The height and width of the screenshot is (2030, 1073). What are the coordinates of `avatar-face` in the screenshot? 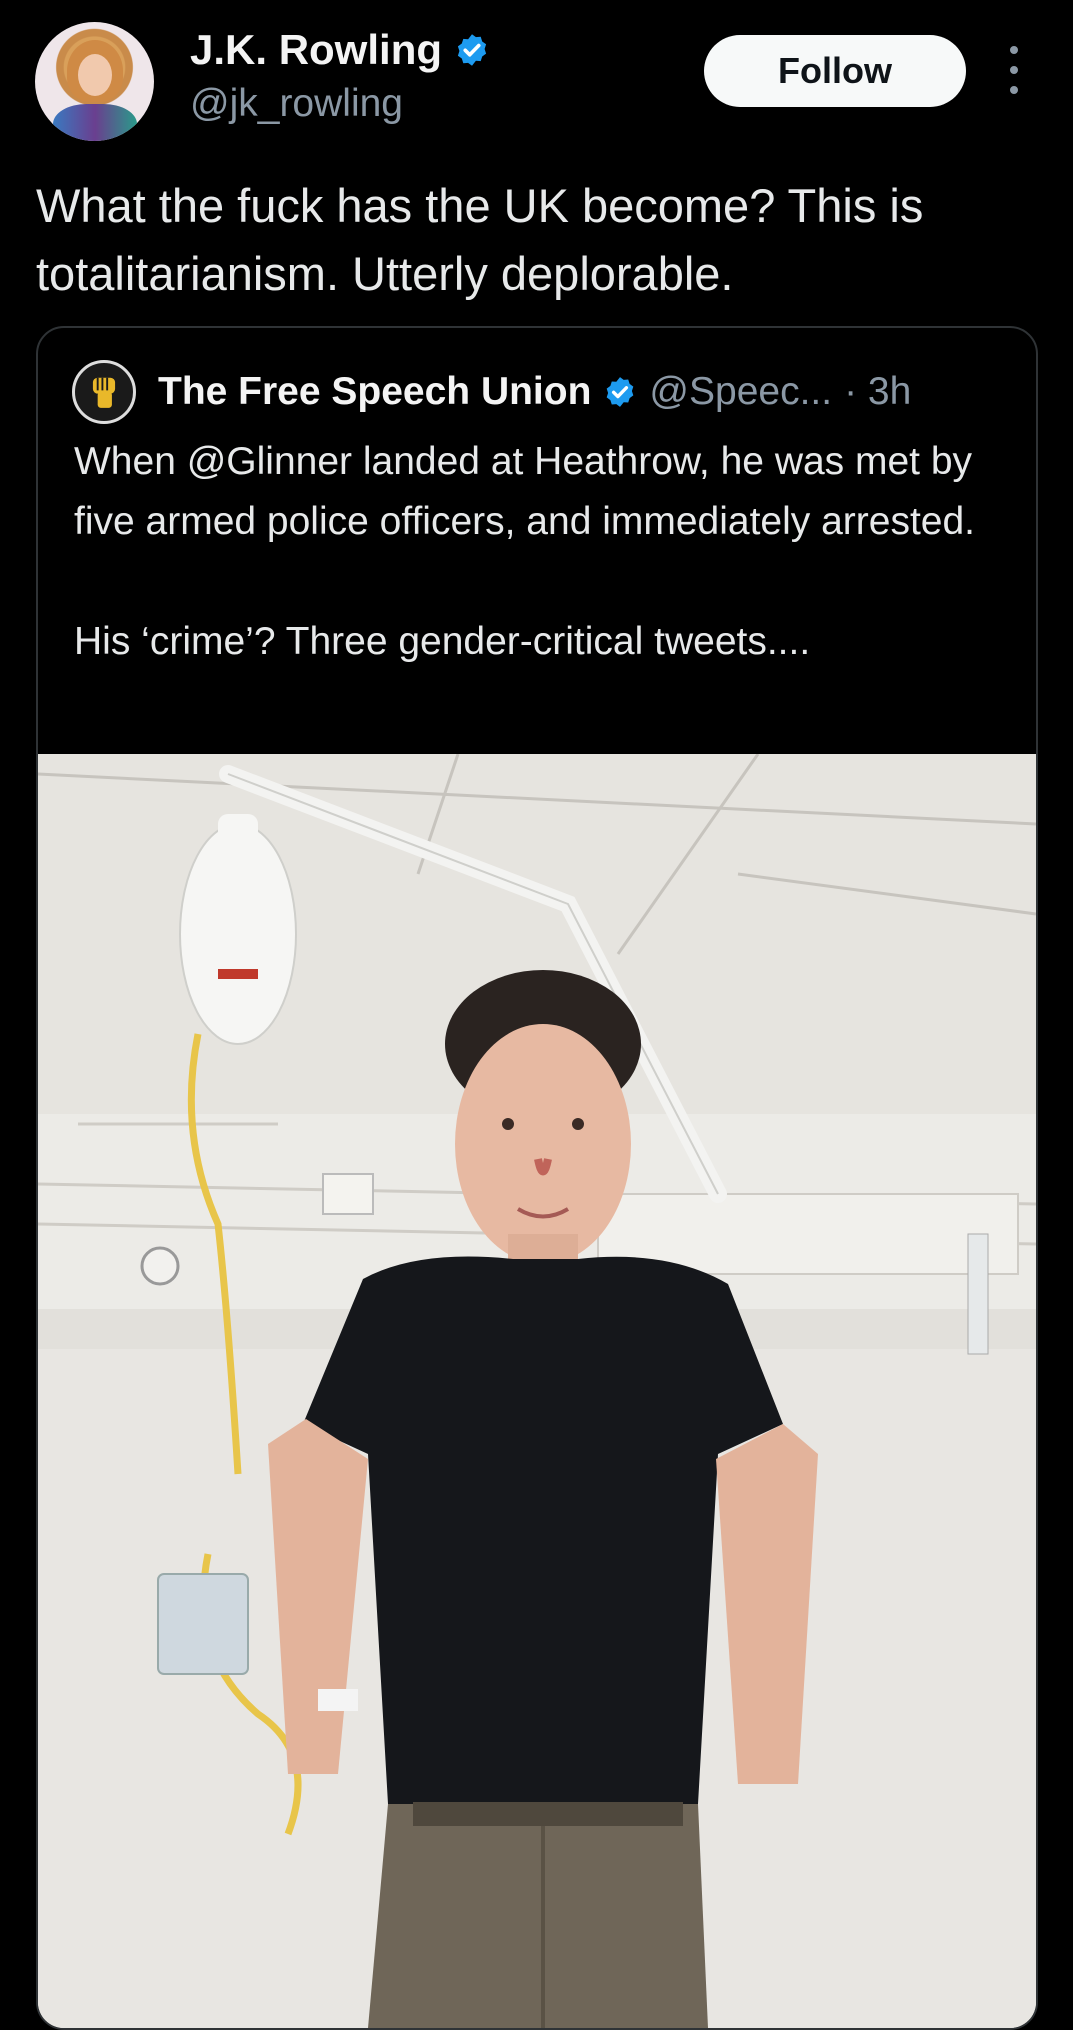 It's located at (95, 75).